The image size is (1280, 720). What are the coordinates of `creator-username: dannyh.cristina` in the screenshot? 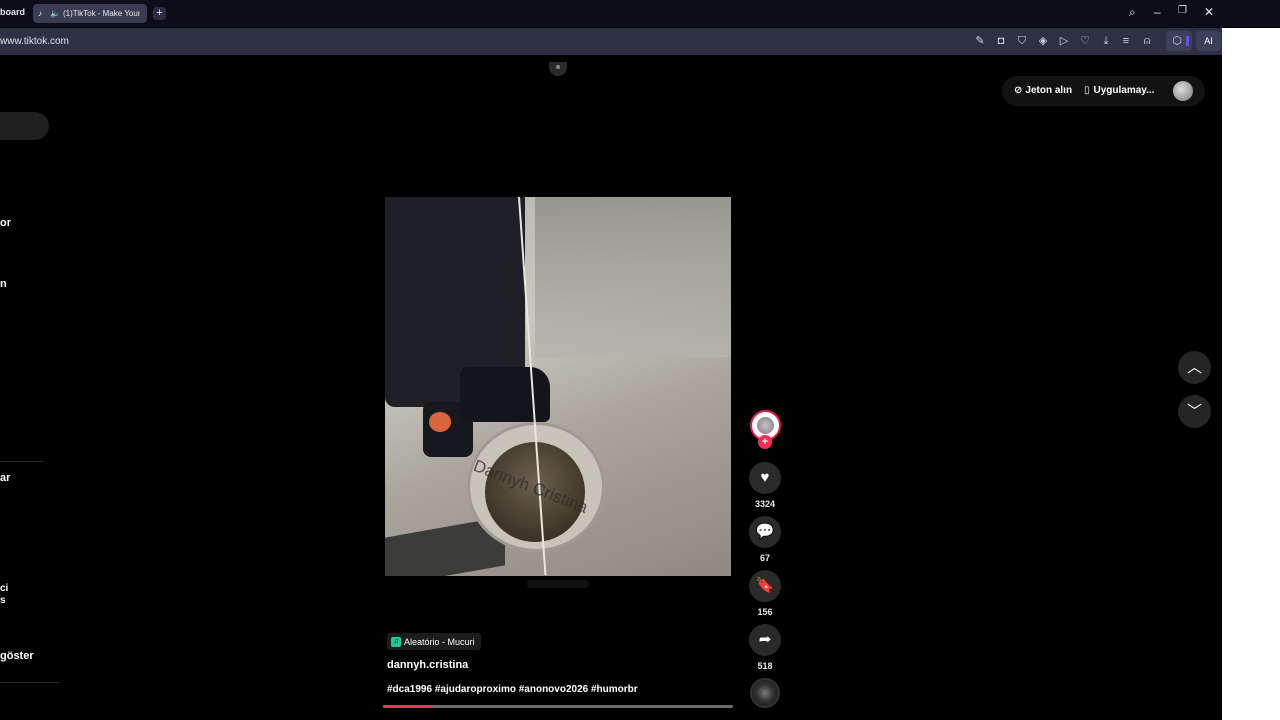 It's located at (427, 665).